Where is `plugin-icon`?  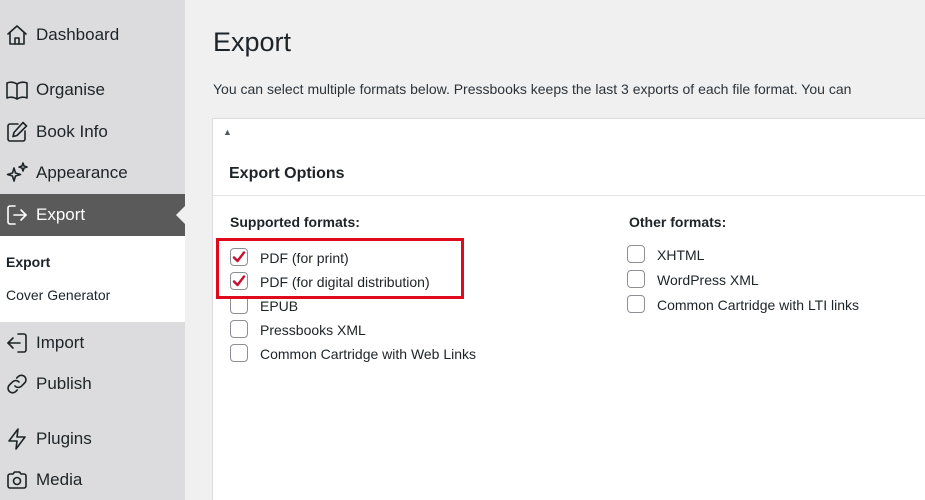
plugin-icon is located at coordinates (17, 439).